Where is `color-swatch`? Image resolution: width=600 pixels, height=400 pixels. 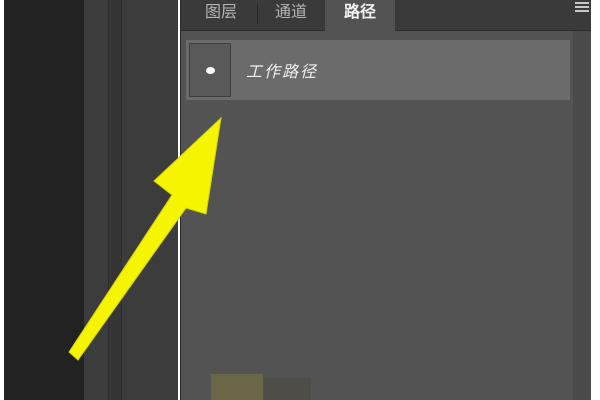 color-swatch is located at coordinates (237, 387).